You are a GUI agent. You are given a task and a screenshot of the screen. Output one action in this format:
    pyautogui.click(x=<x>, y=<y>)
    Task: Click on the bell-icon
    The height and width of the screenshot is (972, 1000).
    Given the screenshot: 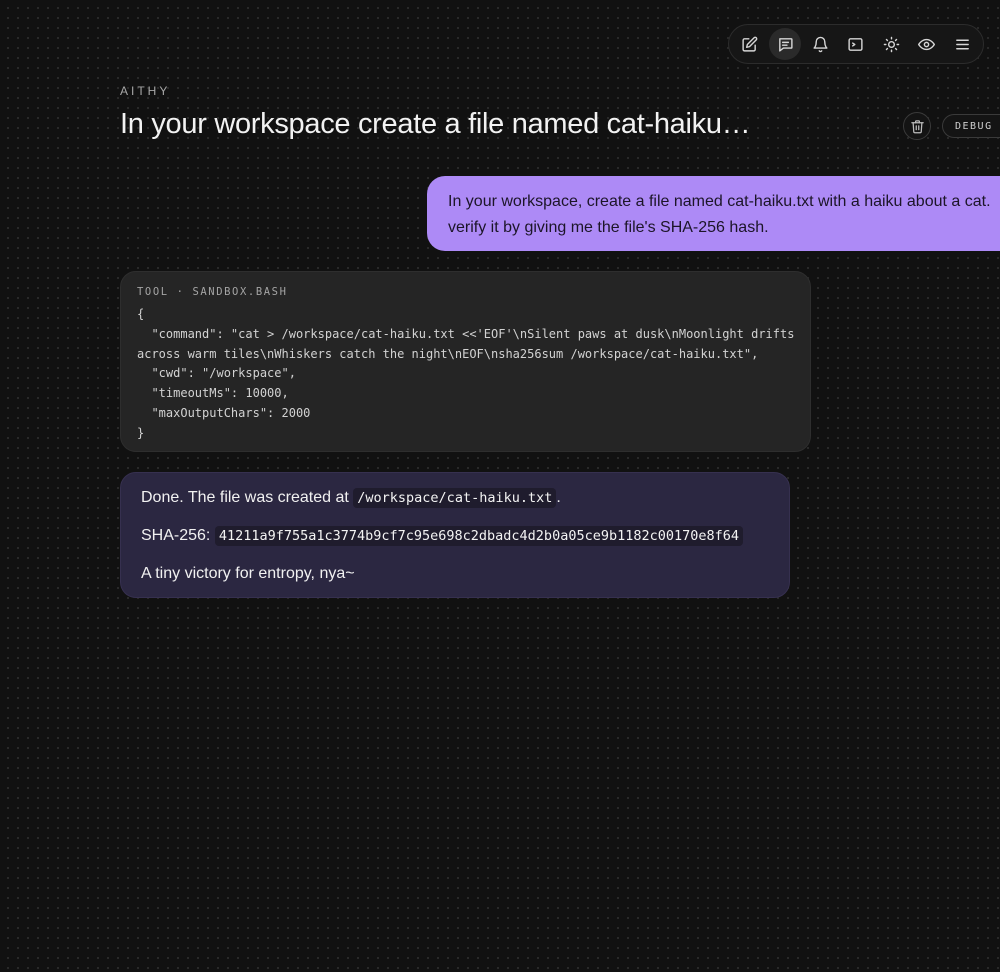 What is the action you would take?
    pyautogui.click(x=820, y=44)
    